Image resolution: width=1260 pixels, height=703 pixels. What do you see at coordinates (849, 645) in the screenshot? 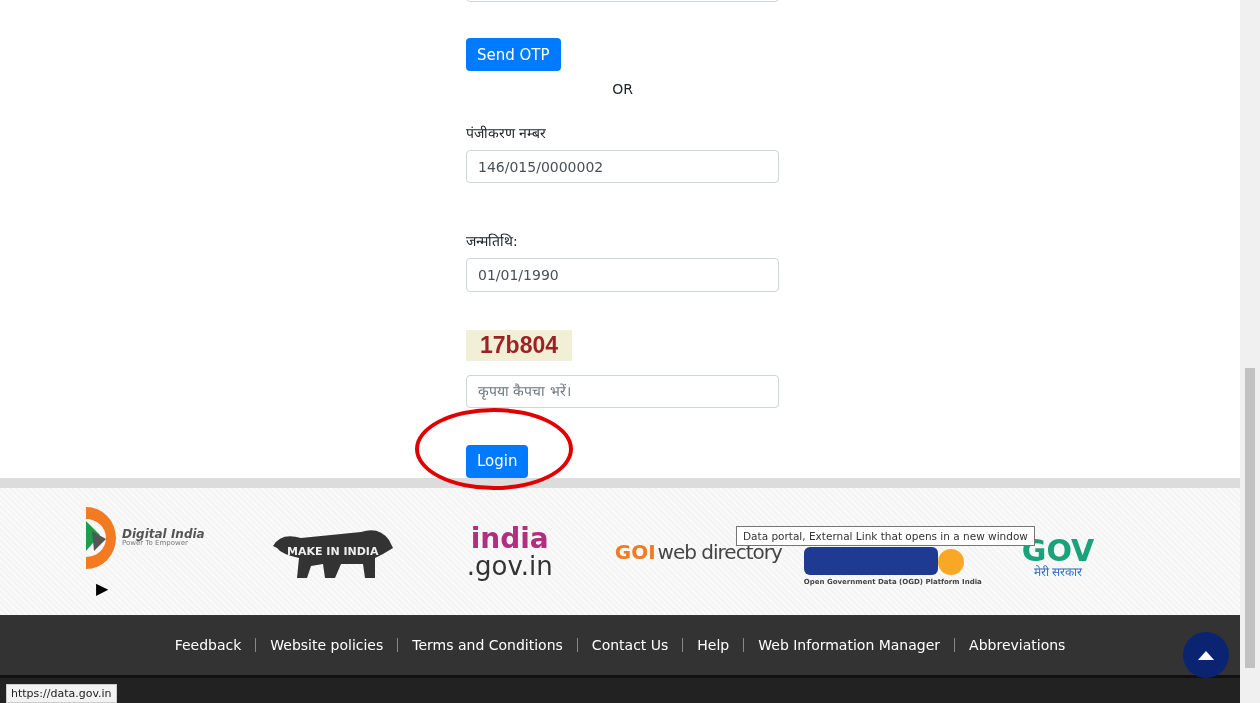
I see `footer-link: Web Information Manager` at bounding box center [849, 645].